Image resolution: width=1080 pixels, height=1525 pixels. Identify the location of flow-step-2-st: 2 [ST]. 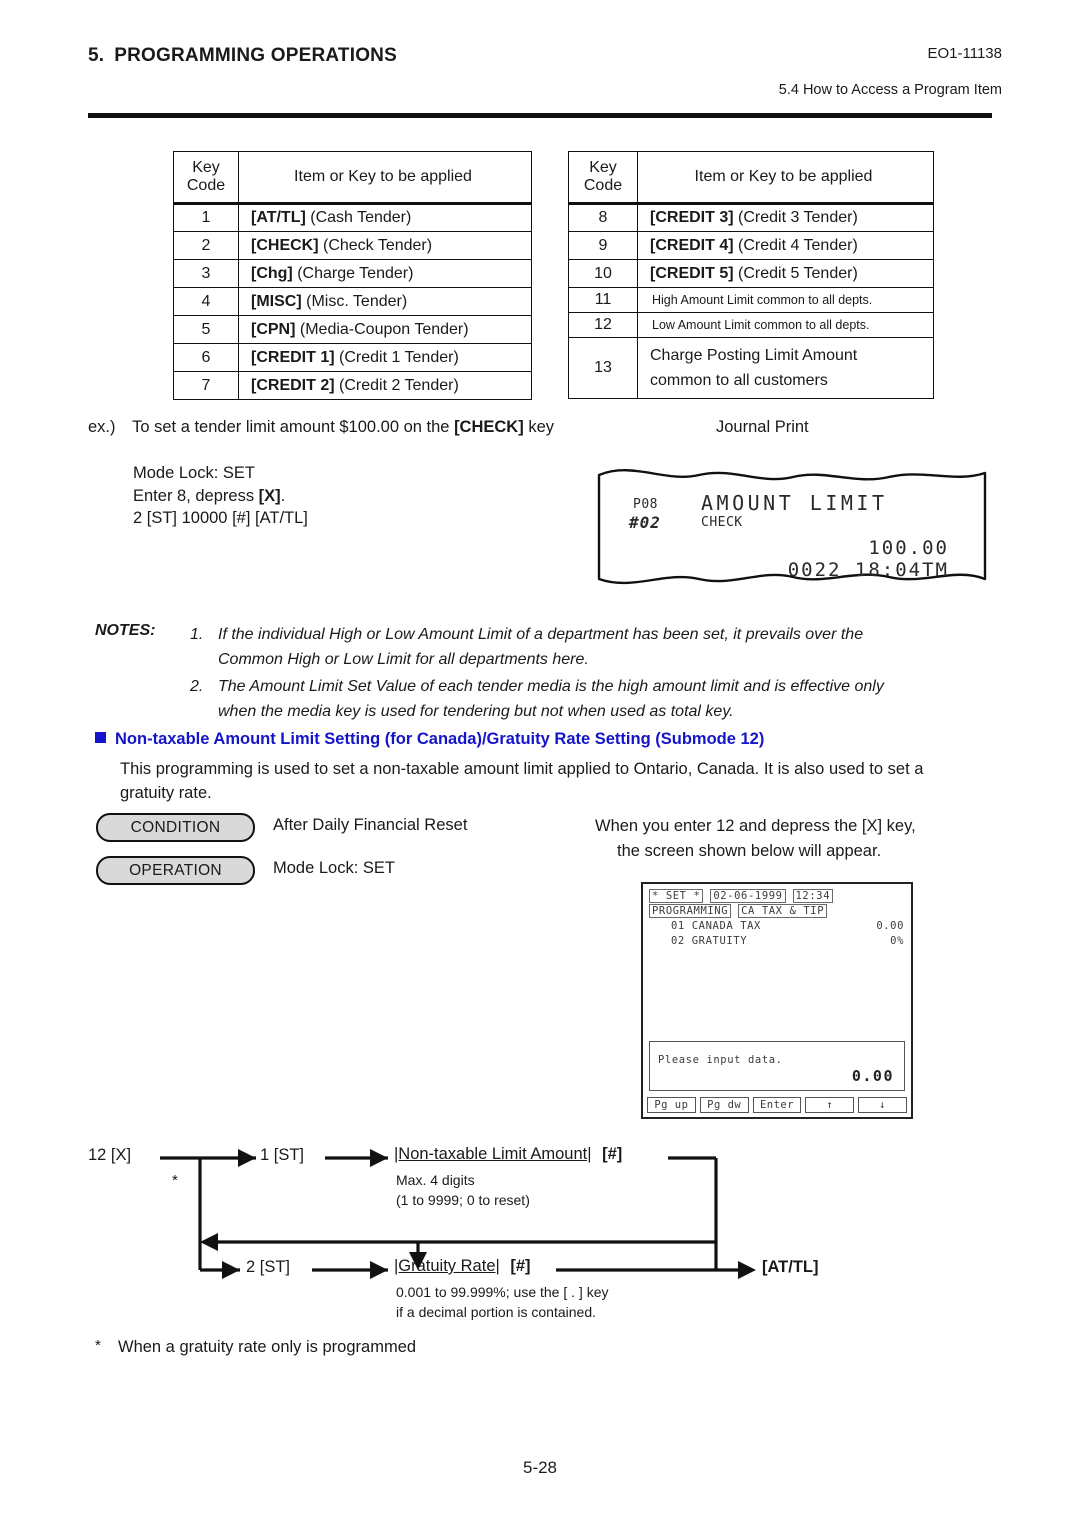
(268, 1267).